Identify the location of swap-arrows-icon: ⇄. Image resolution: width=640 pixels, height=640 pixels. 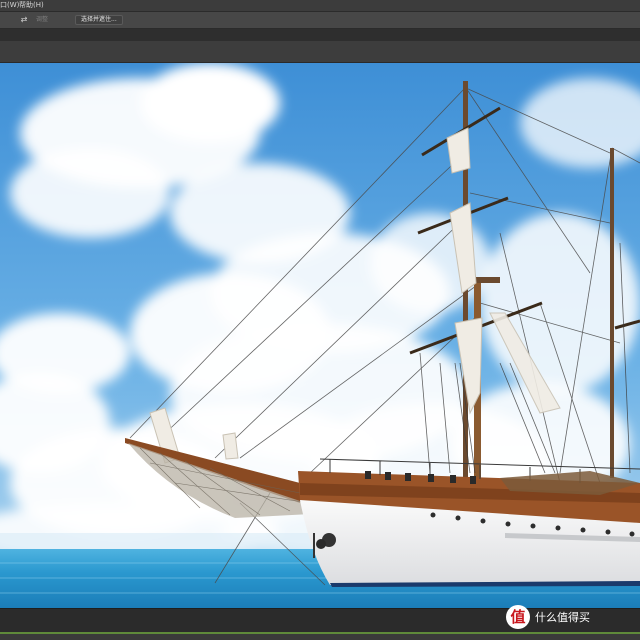
(24, 20).